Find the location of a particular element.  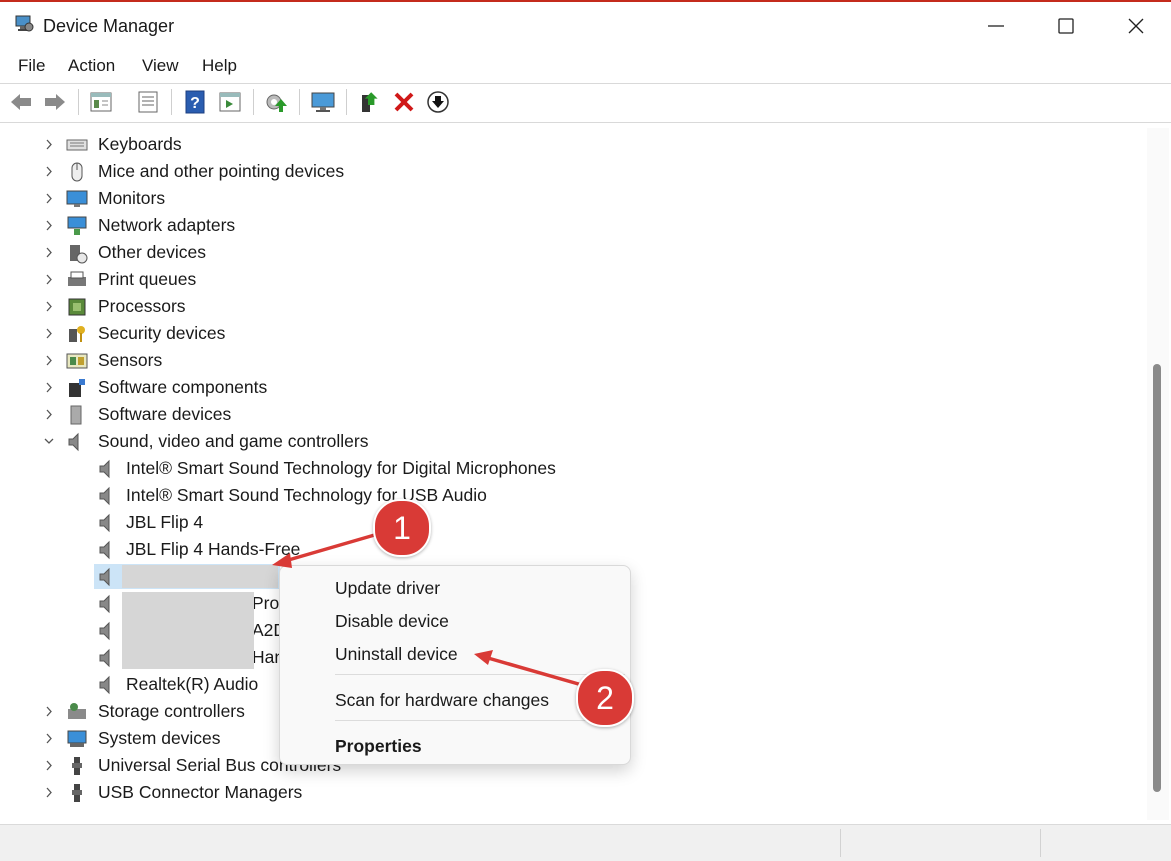

tree-category-label: System devices is located at coordinates (159, 738).